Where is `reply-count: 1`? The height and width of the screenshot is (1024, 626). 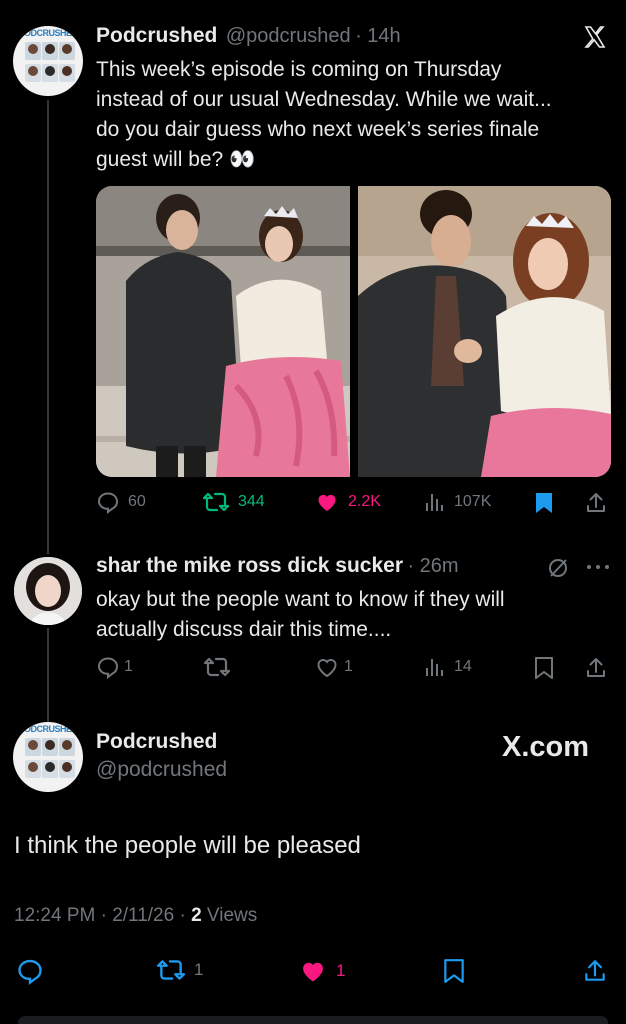 reply-count: 1 is located at coordinates (128, 666).